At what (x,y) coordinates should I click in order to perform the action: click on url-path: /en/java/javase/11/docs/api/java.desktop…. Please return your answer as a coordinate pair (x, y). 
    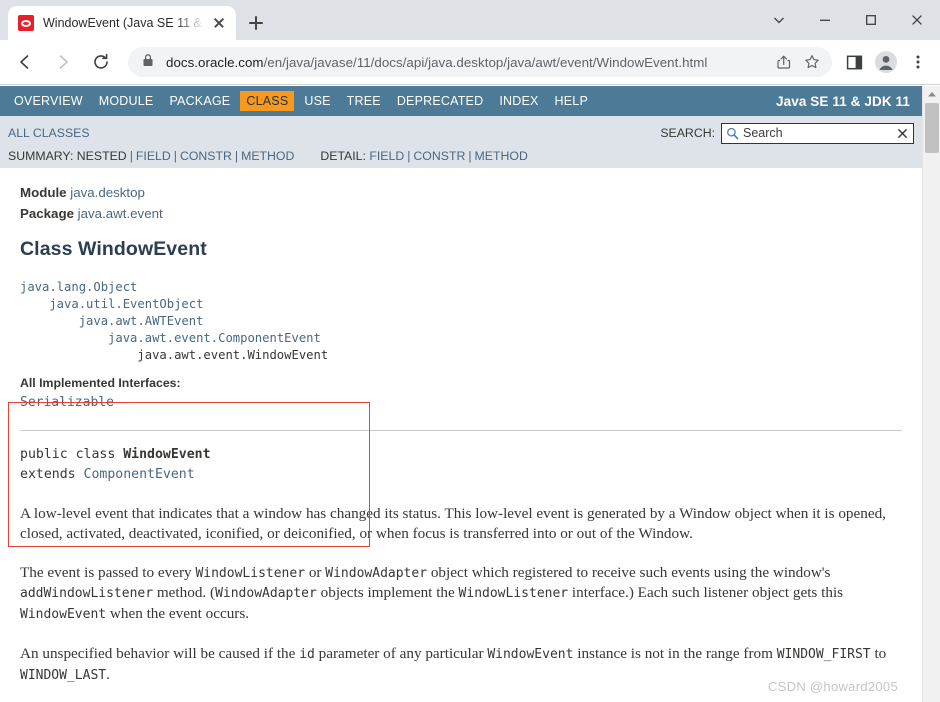
    Looking at the image, I should click on (485, 62).